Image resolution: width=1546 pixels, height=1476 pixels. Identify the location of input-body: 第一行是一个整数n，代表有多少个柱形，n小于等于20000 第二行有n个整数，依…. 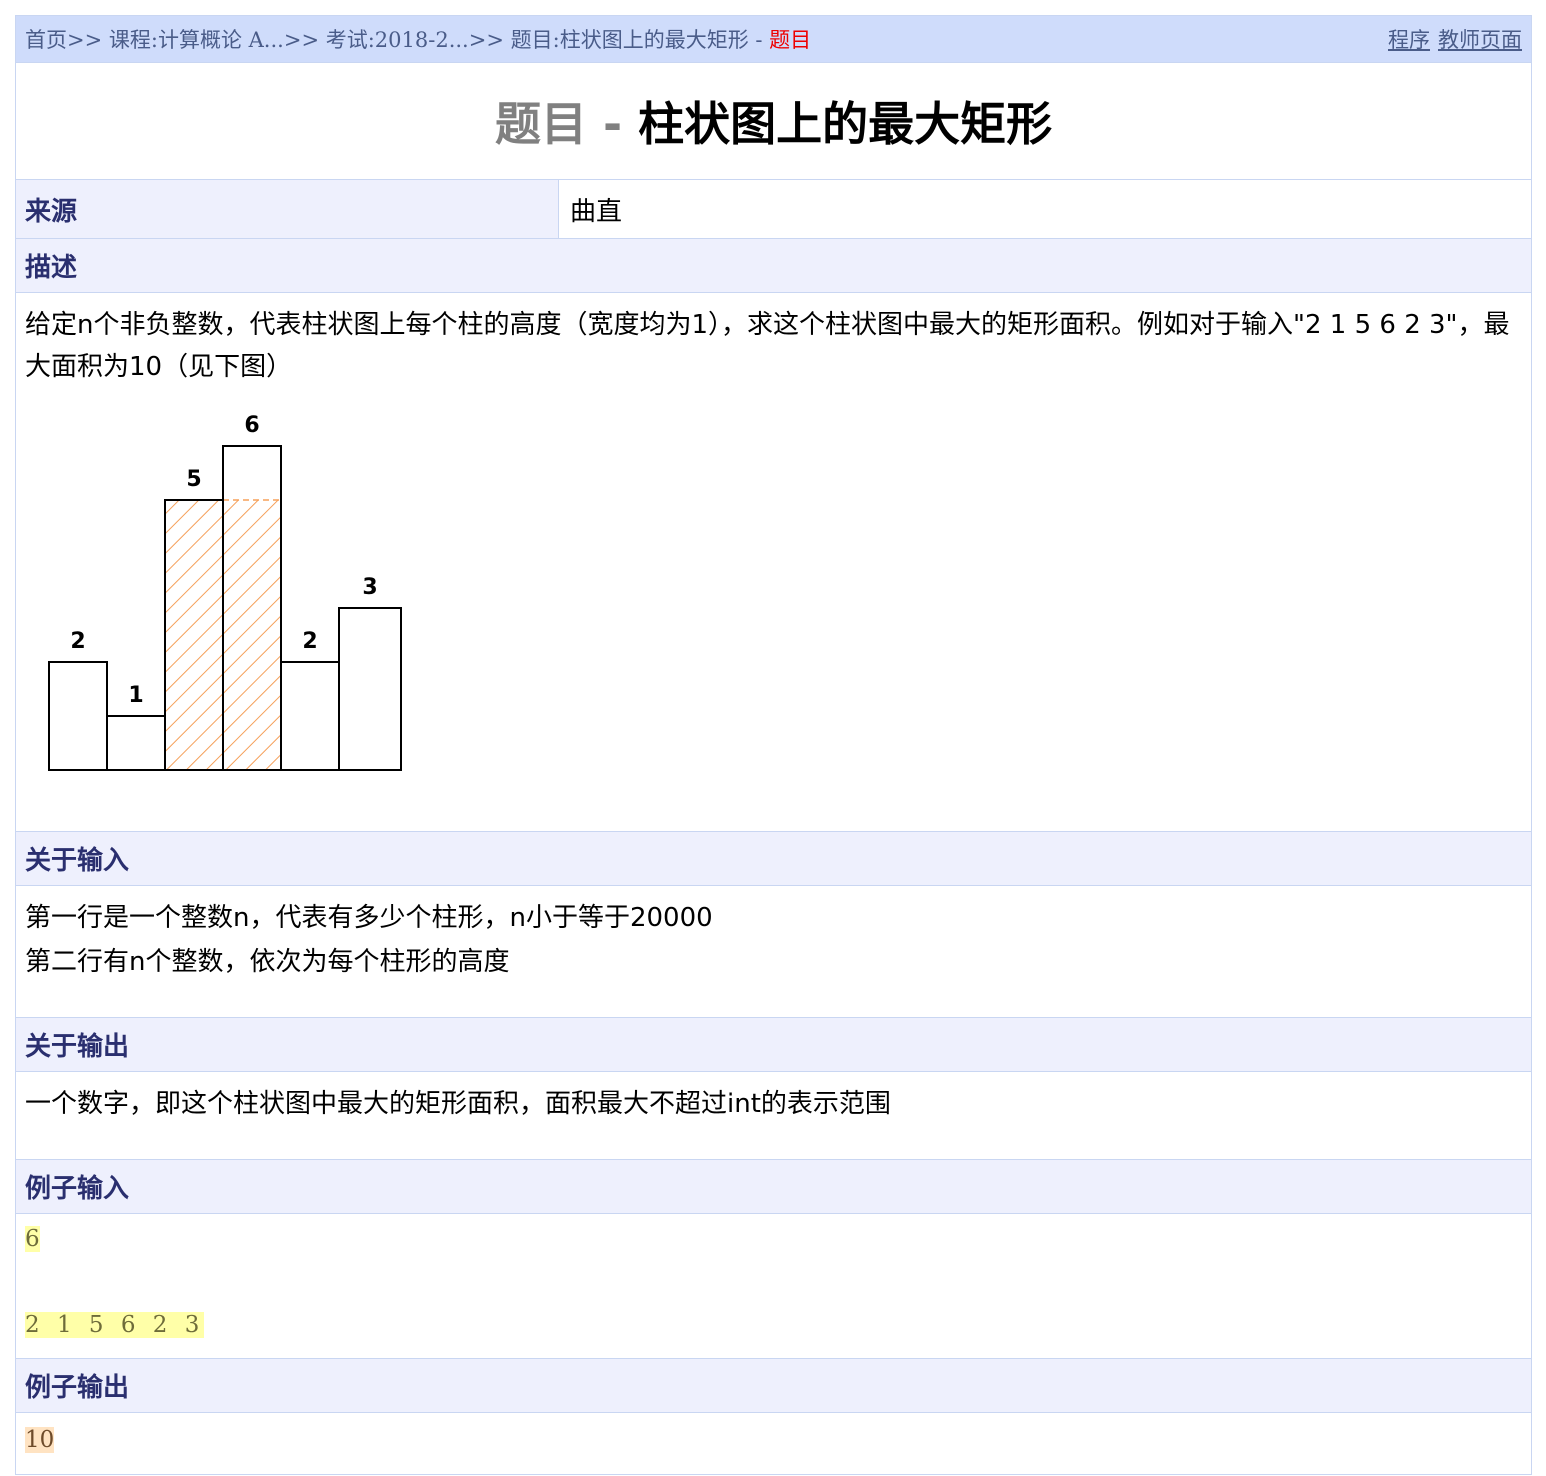
(773, 952).